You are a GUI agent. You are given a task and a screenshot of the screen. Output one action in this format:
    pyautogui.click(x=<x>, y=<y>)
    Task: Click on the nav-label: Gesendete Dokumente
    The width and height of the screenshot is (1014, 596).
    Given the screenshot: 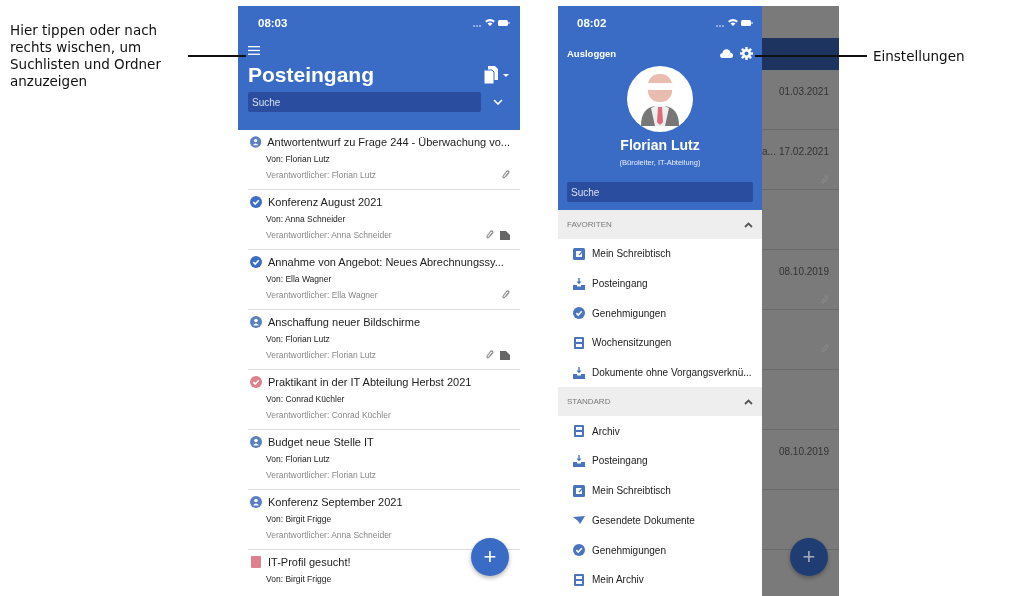 What is the action you would take?
    pyautogui.click(x=643, y=520)
    